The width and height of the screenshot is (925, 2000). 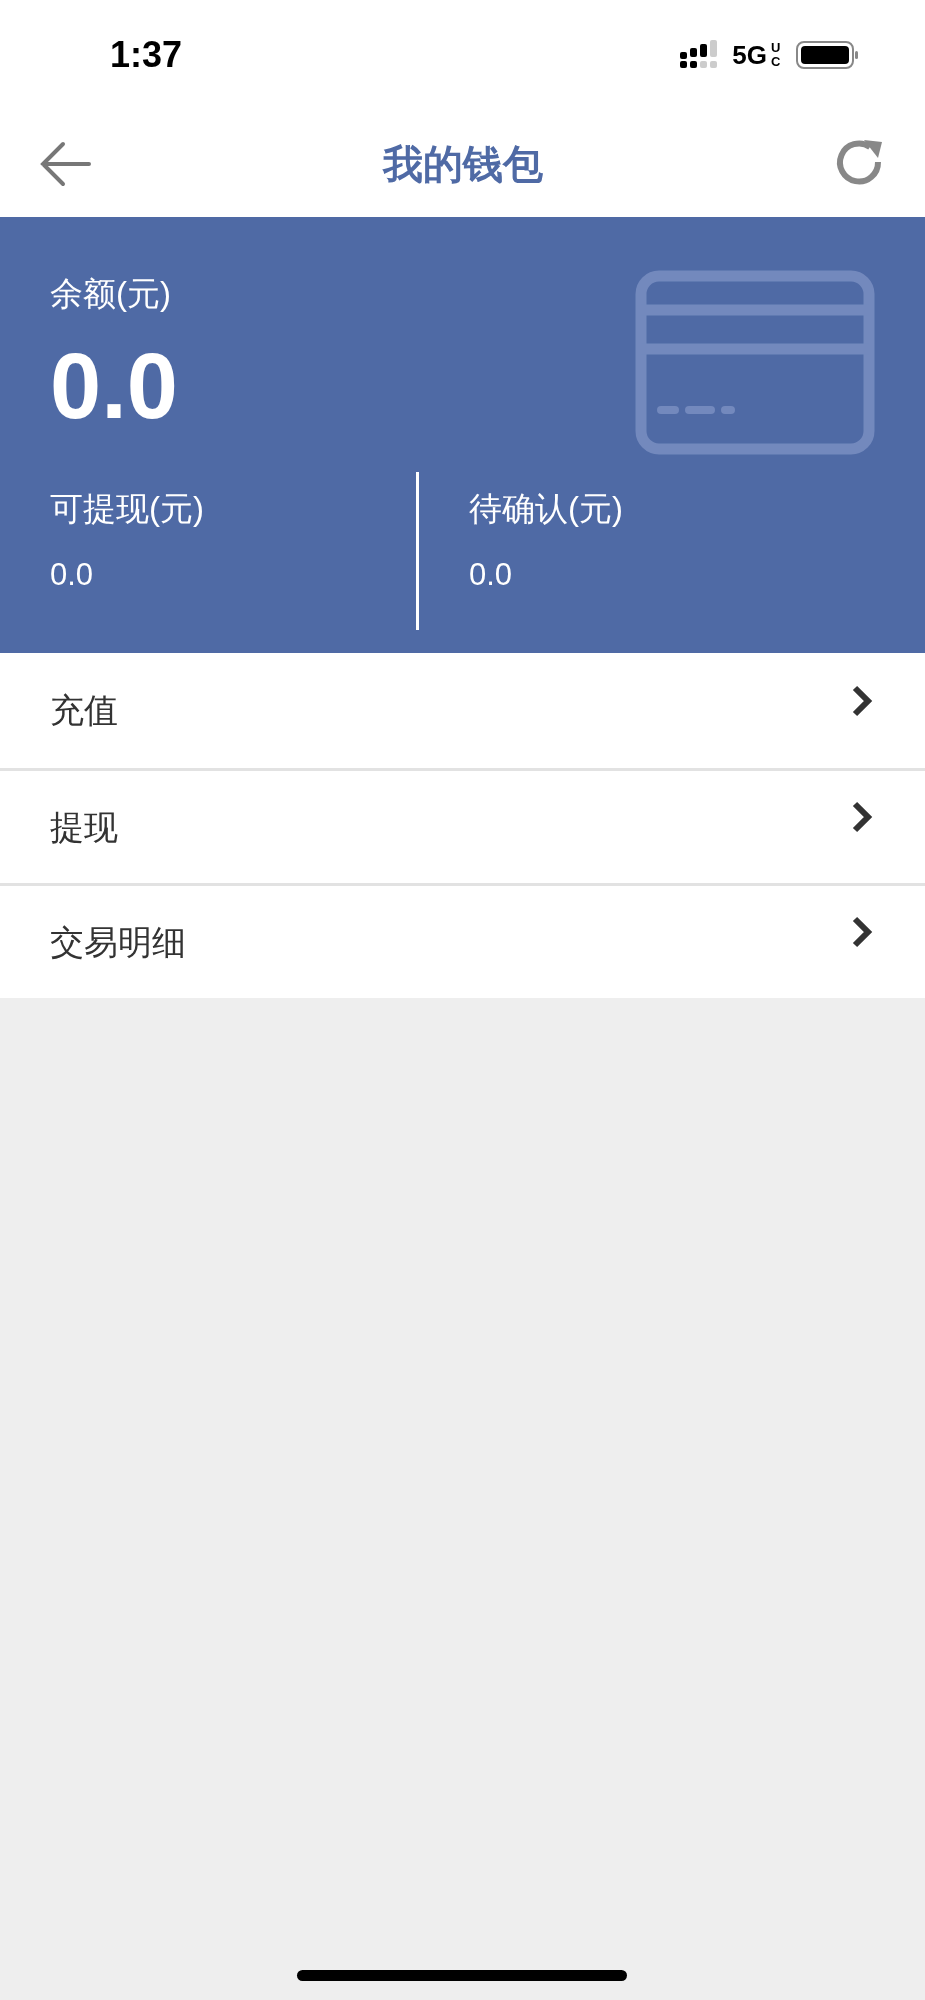 What do you see at coordinates (828, 55) in the screenshot?
I see `battery-icon` at bounding box center [828, 55].